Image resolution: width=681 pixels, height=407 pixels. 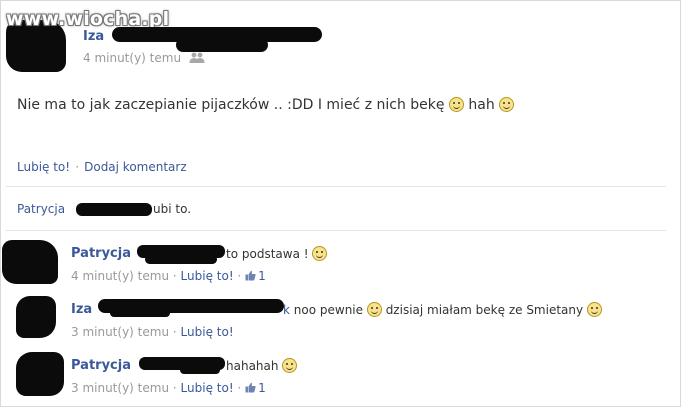 What do you see at coordinates (328, 310) in the screenshot?
I see `comment-text-main: noo pewnie` at bounding box center [328, 310].